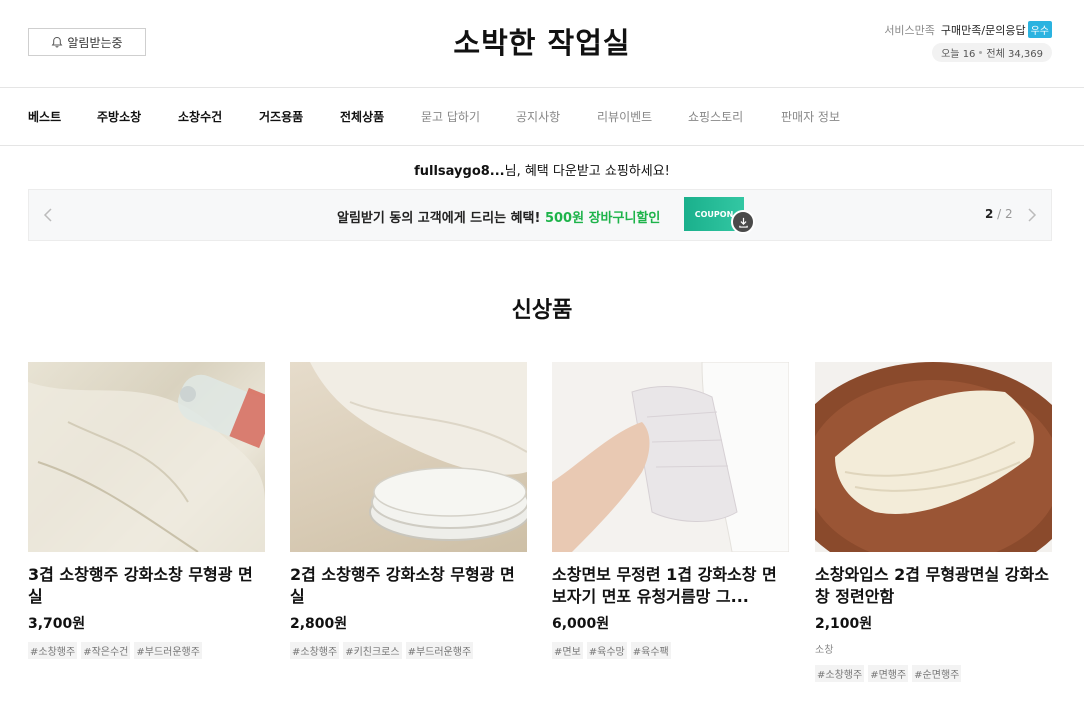  Describe the element at coordinates (1039, 29) in the screenshot. I see `service-badge: 우수` at that location.